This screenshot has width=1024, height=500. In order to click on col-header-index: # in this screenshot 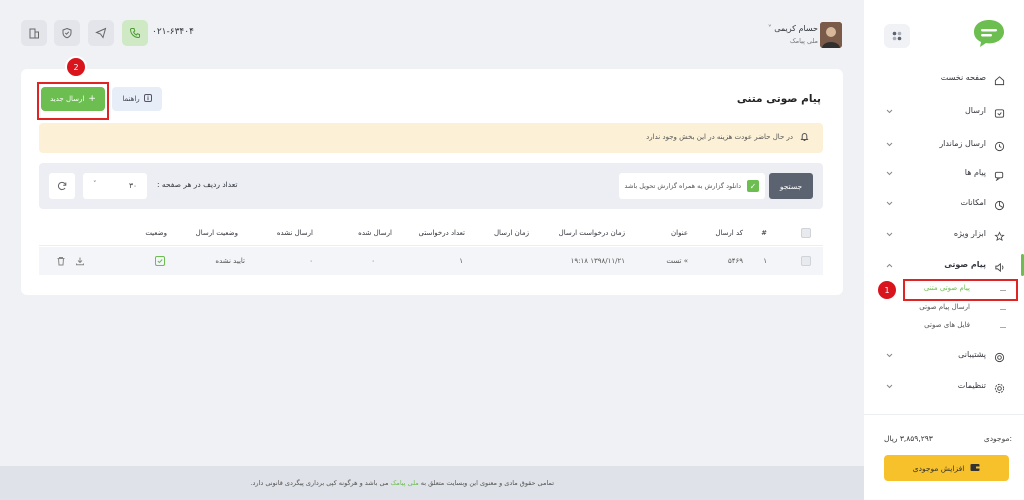, I will do `click(764, 233)`.